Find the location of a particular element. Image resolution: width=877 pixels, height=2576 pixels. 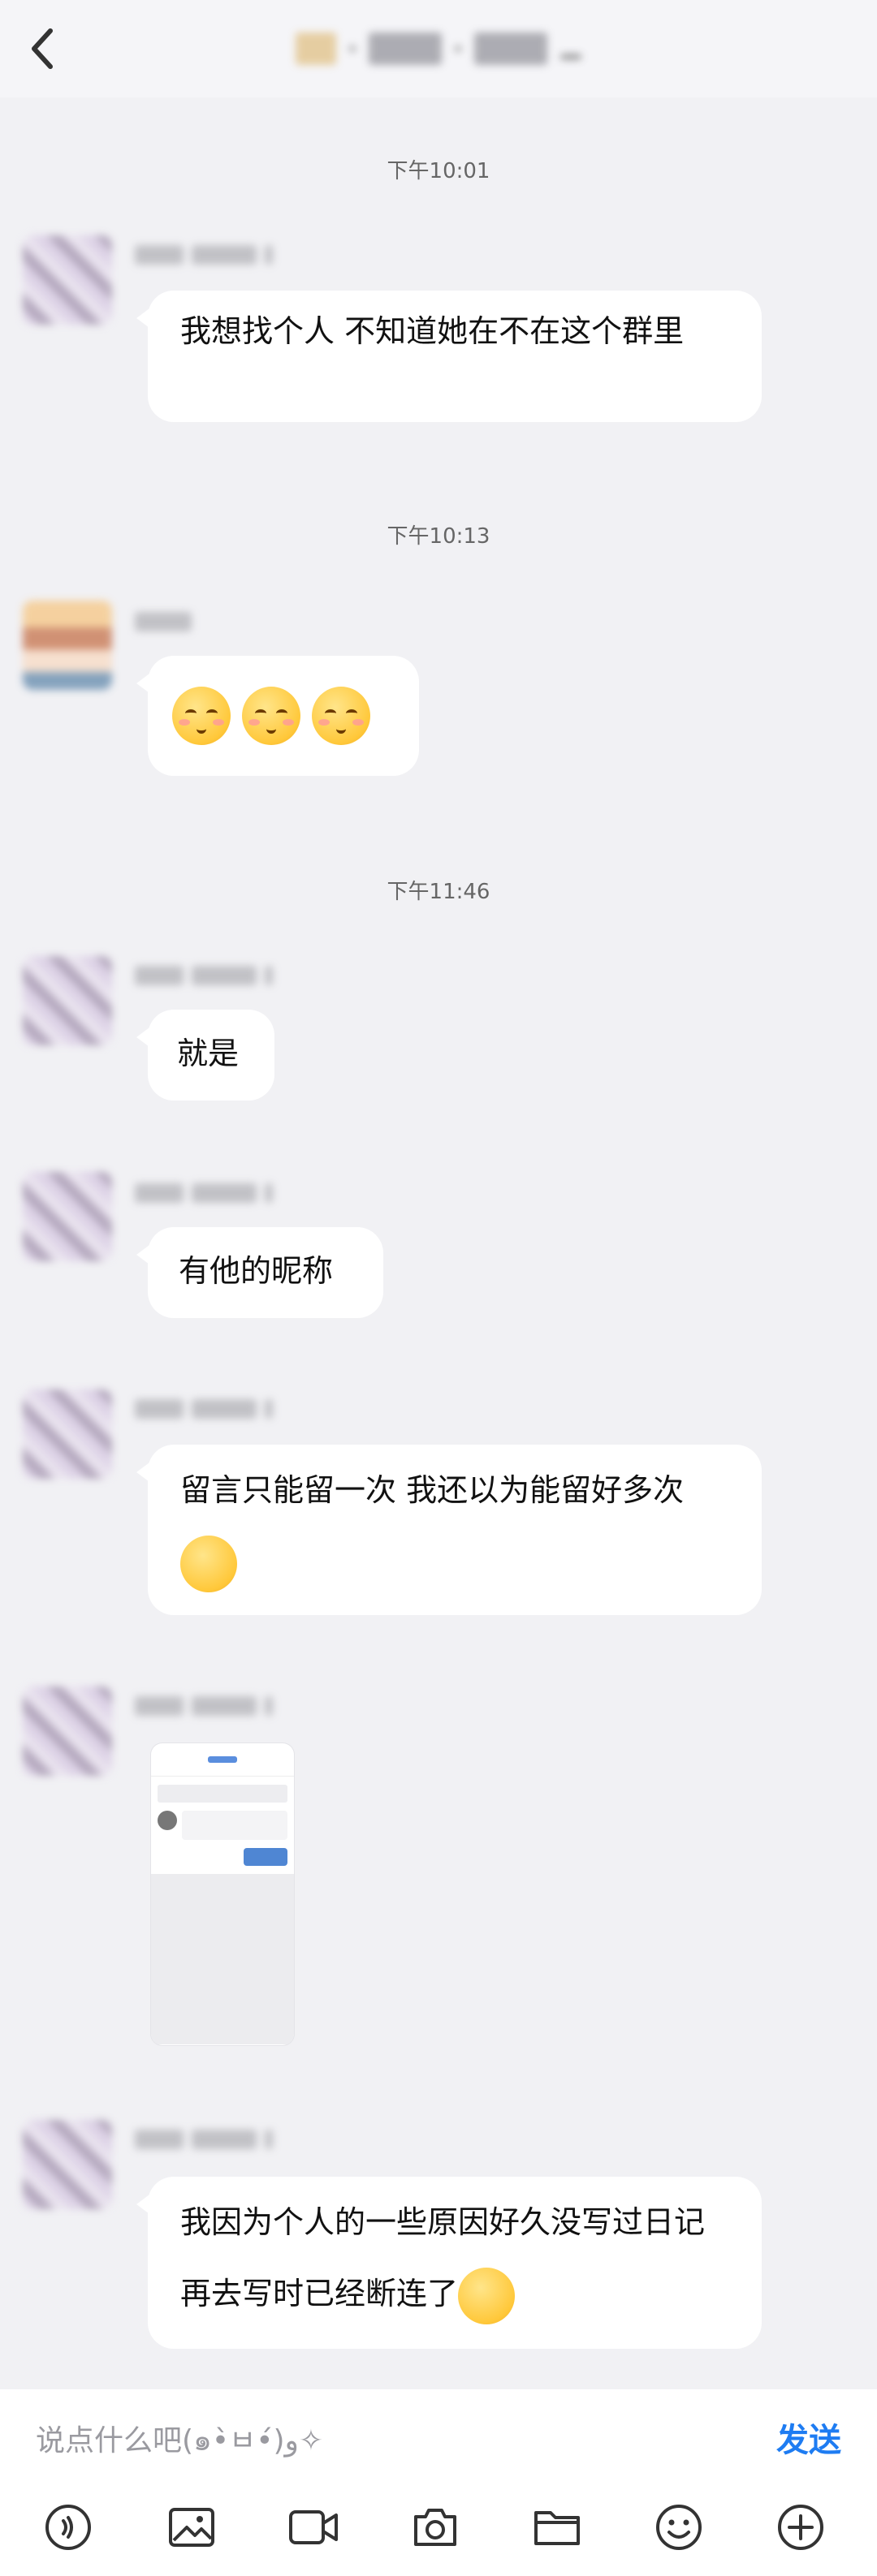

back-button is located at coordinates (42, 49).